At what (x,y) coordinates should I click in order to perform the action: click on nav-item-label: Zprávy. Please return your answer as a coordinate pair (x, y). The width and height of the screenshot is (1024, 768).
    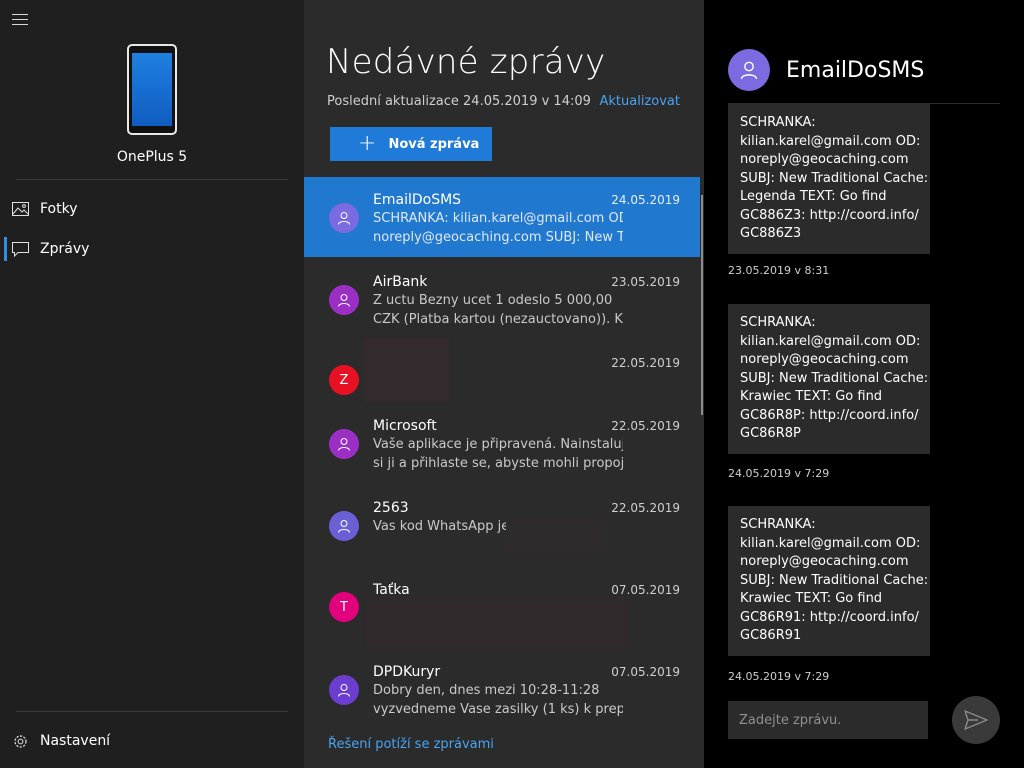
    Looking at the image, I should click on (65, 249).